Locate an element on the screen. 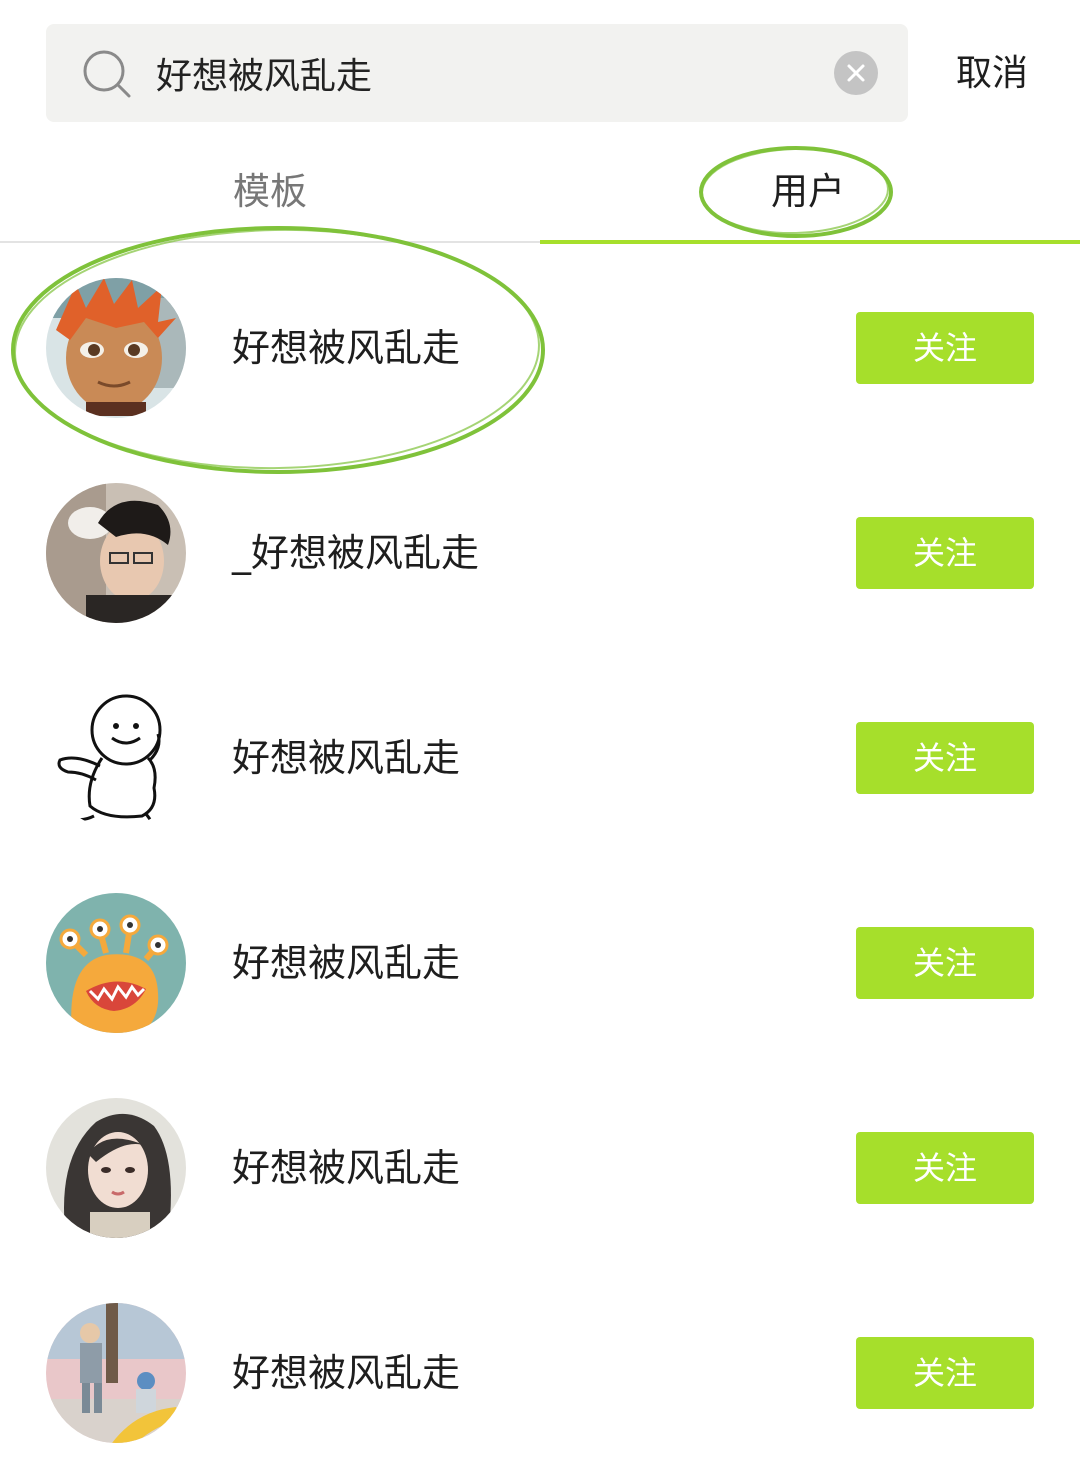 This screenshot has width=1080, height=1472. young-man-avatar is located at coordinates (116, 553).